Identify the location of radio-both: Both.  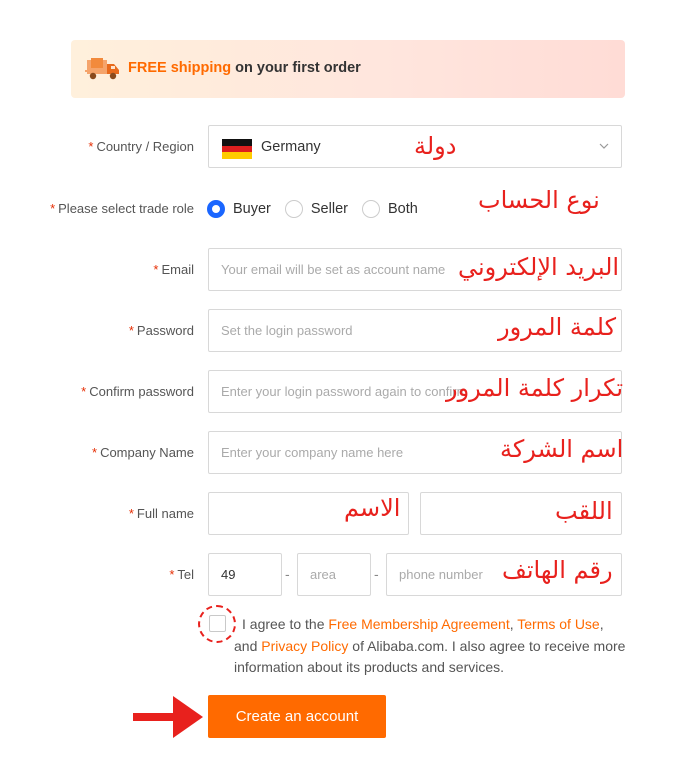
(389, 209).